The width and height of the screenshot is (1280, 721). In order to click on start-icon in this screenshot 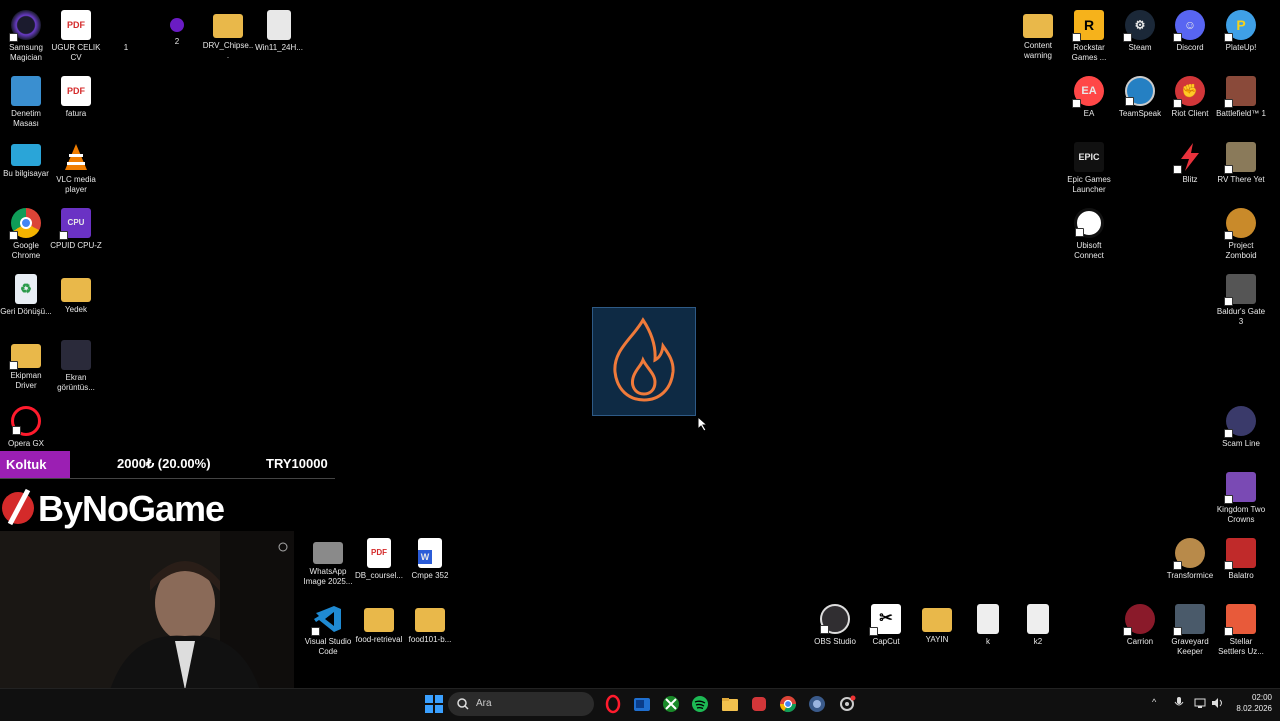, I will do `click(434, 704)`.